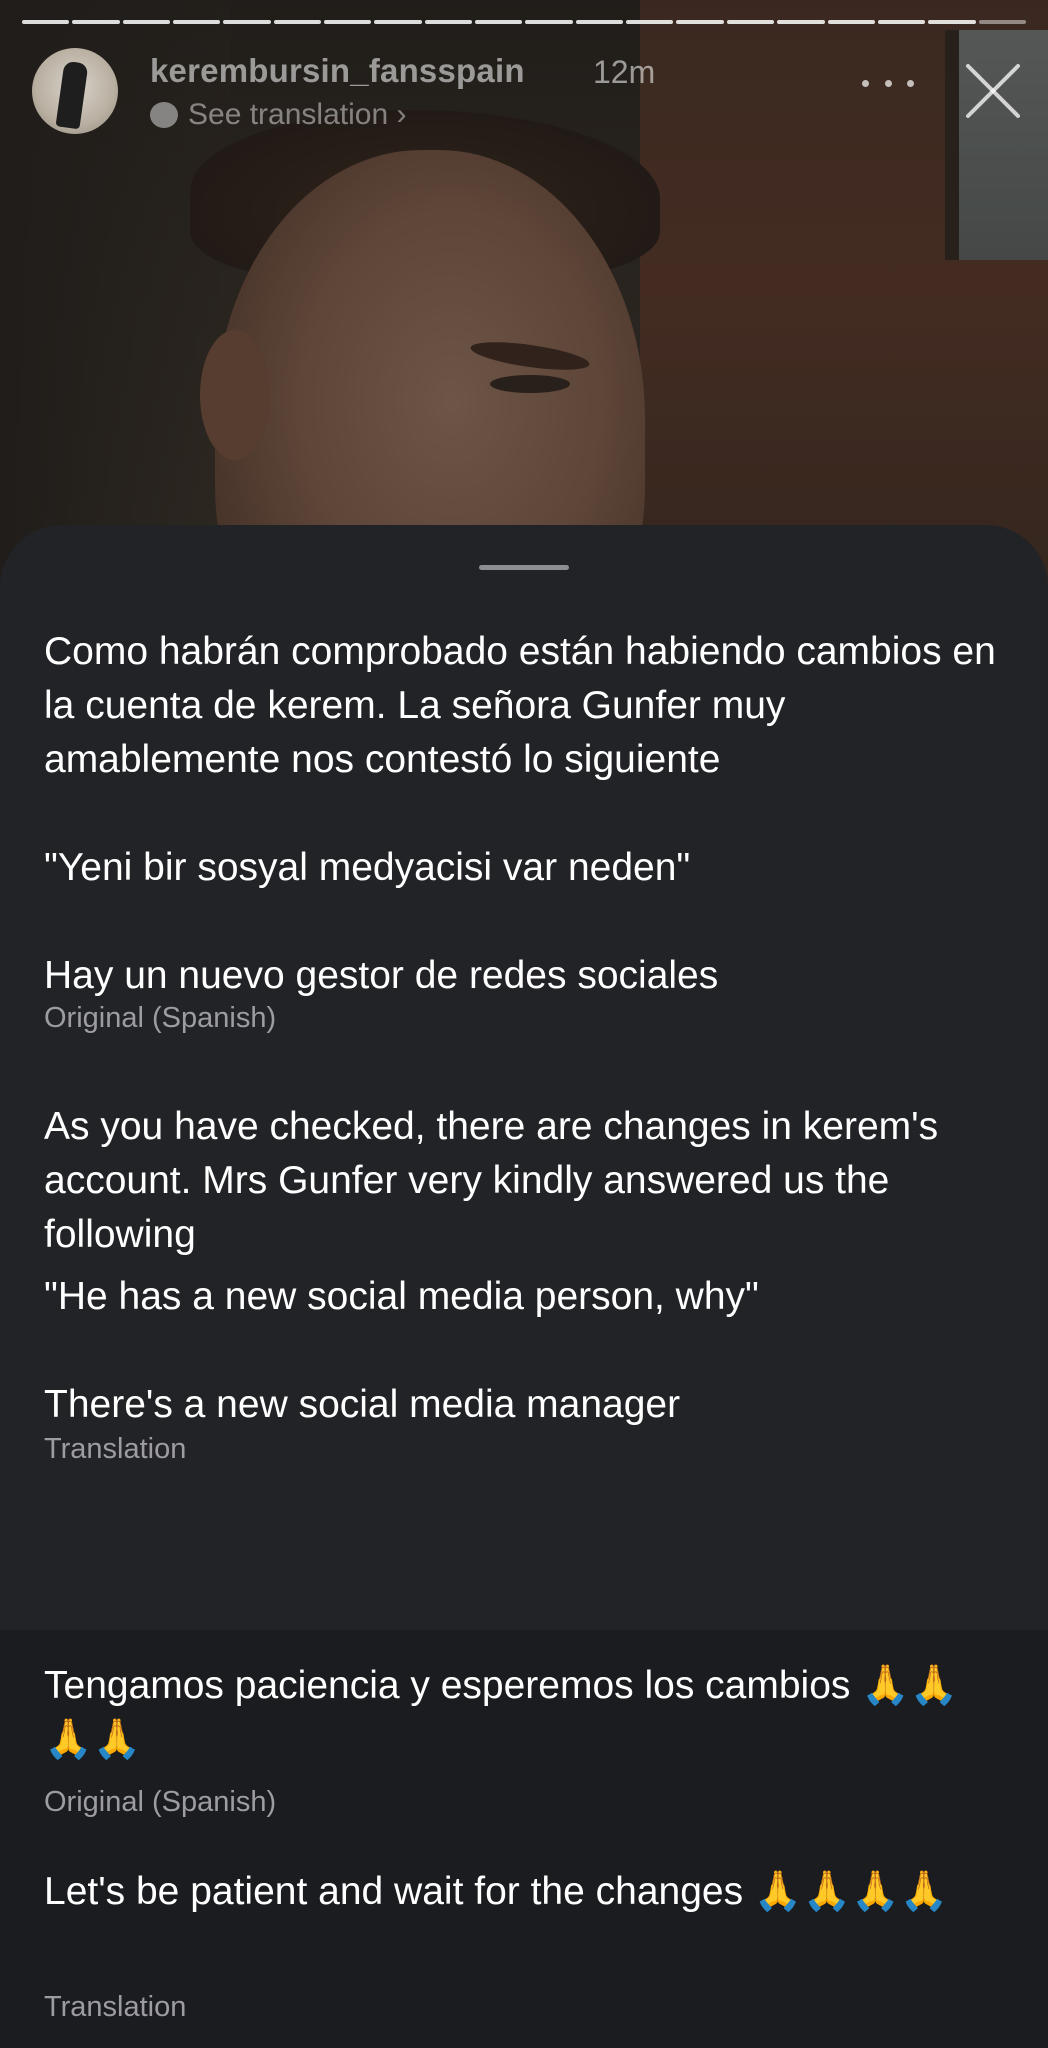  What do you see at coordinates (297, 114) in the screenshot?
I see `see-translation-label: See translation ›` at bounding box center [297, 114].